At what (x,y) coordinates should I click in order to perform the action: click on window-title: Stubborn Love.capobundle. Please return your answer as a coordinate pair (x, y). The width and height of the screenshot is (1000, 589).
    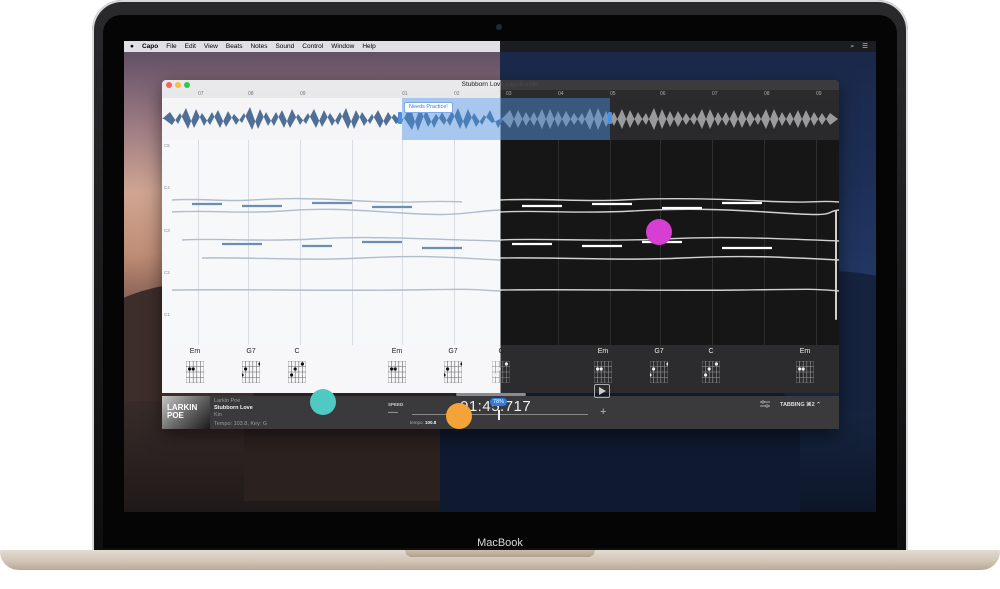
    Looking at the image, I should click on (500, 85).